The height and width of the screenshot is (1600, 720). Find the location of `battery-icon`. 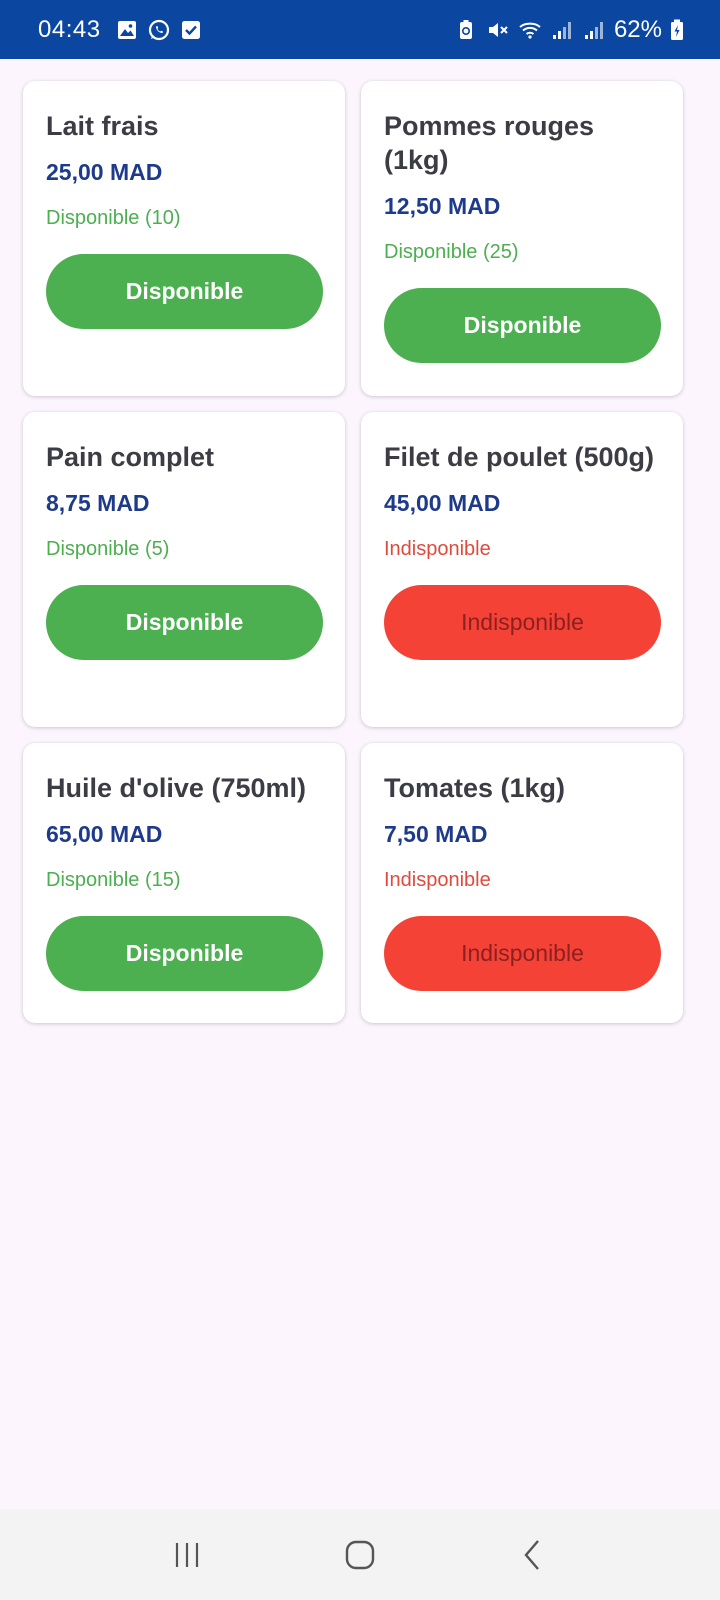

battery-icon is located at coordinates (677, 30).